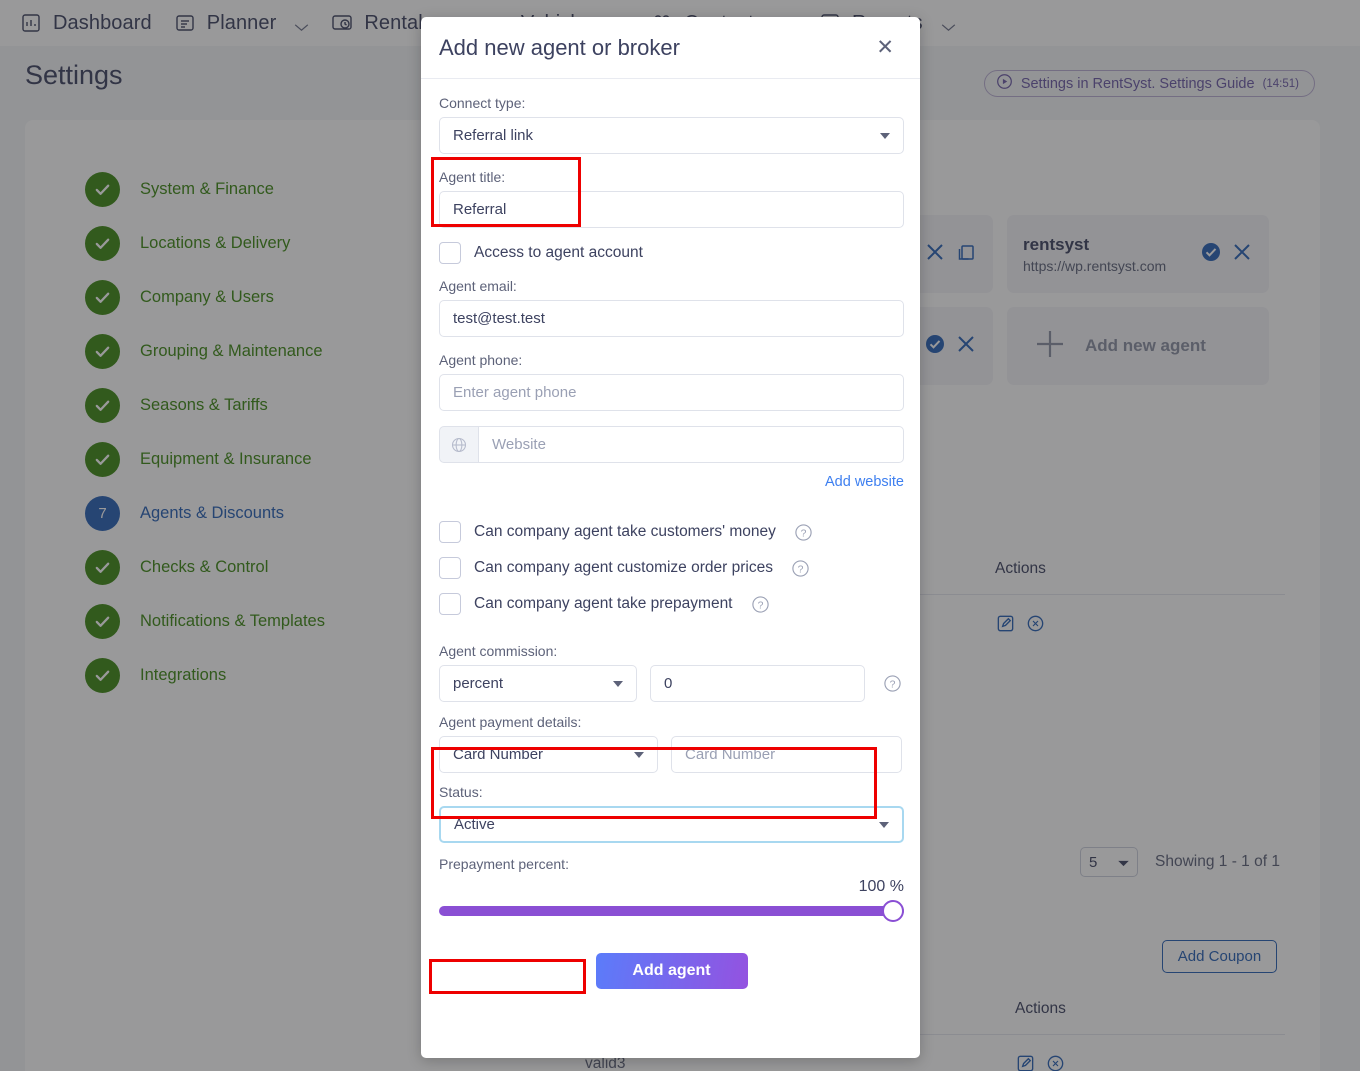  I want to click on commission-value: 0, so click(668, 683).